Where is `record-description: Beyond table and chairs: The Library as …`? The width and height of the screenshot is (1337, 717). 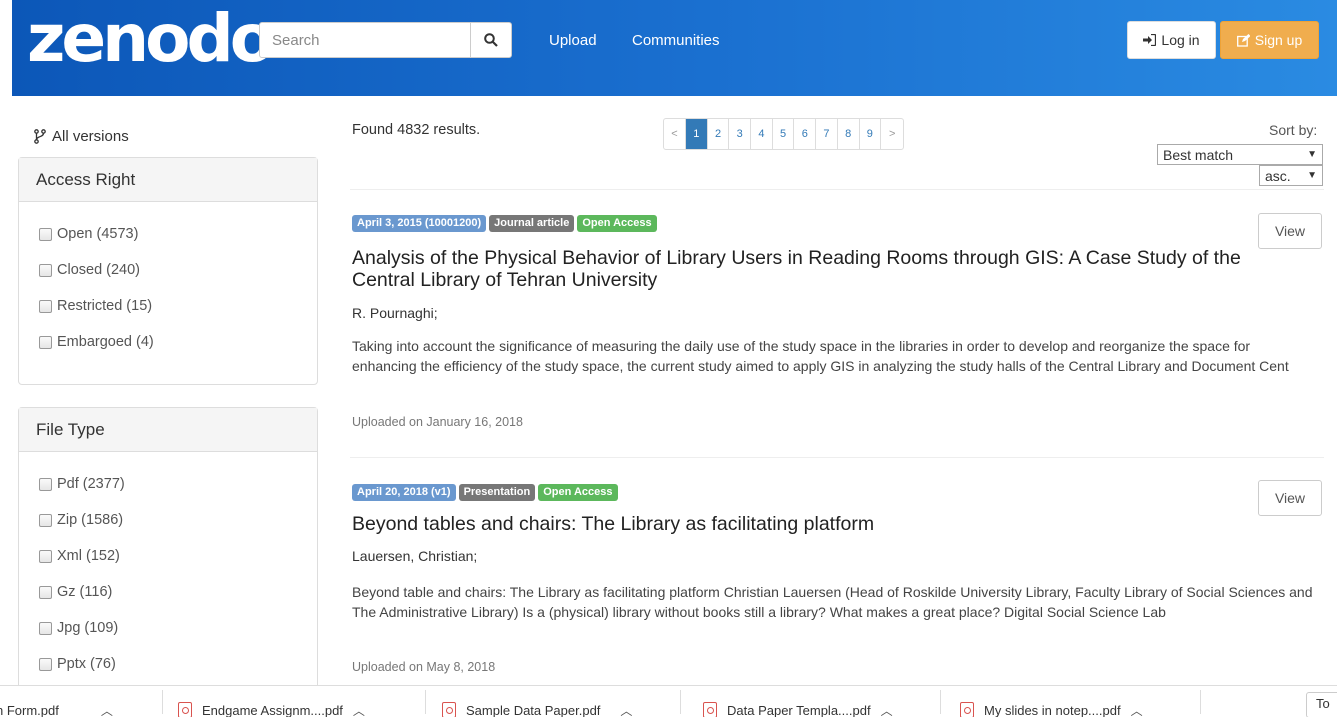 record-description: Beyond table and chairs: The Library as … is located at coordinates (832, 602).